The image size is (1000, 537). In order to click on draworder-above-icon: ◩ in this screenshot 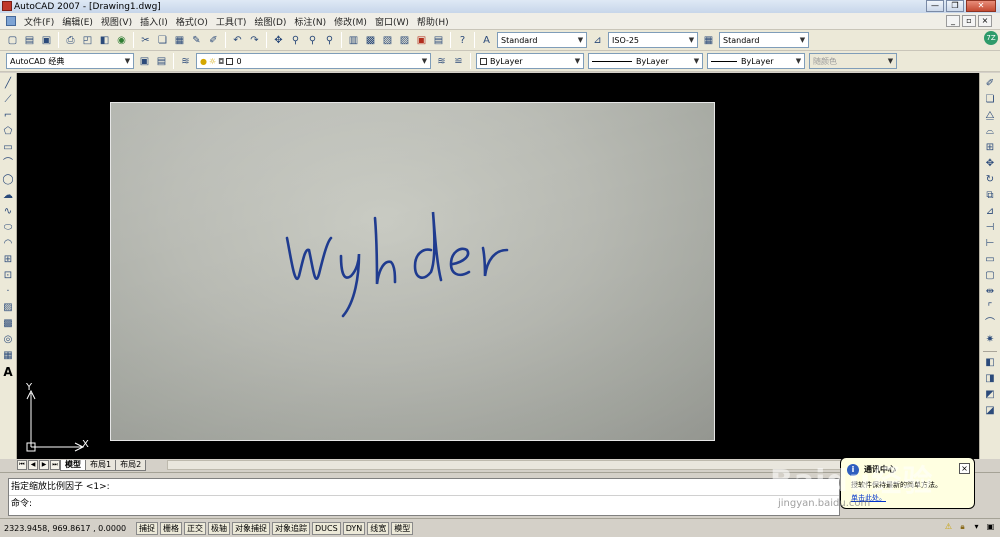, I will do `click(990, 395)`.